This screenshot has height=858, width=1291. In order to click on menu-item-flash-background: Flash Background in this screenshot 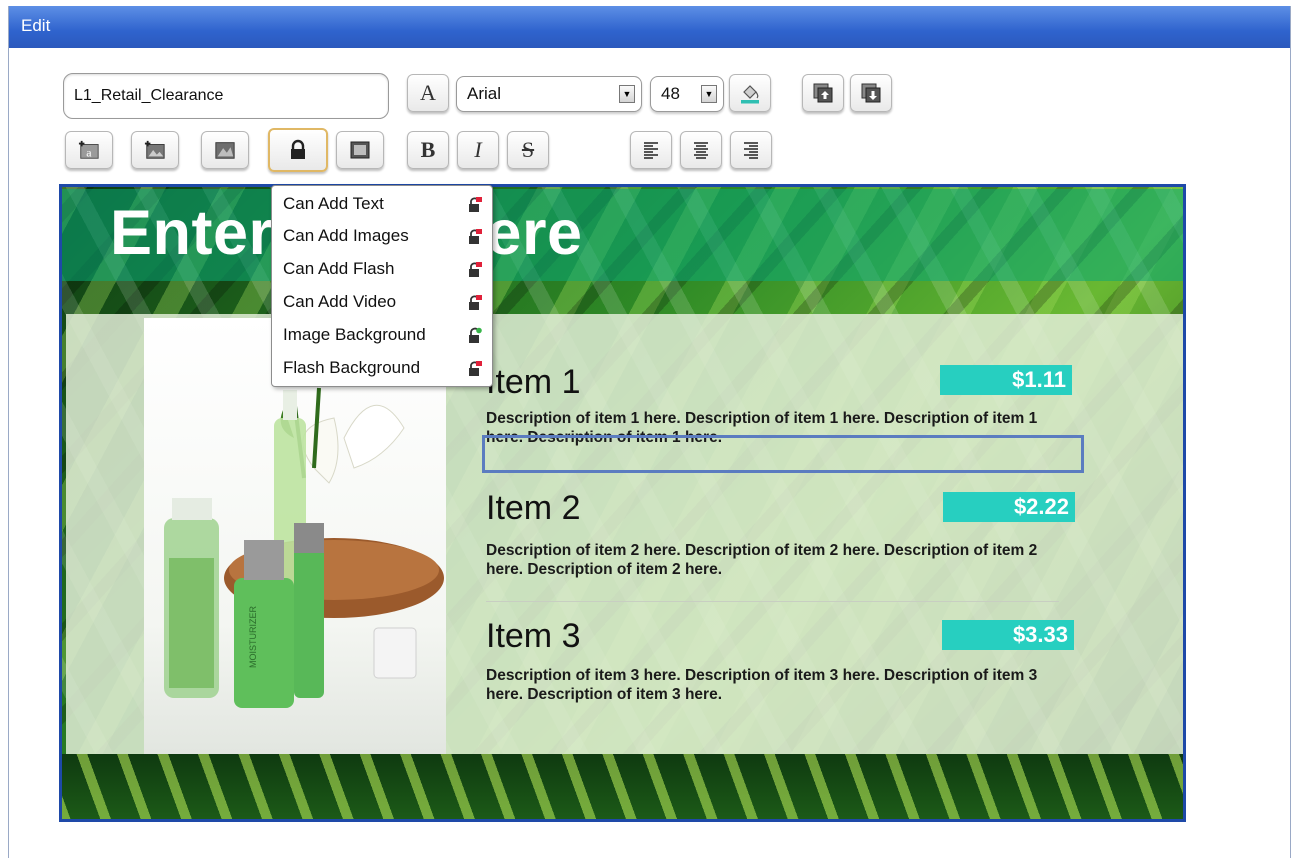, I will do `click(382, 367)`.